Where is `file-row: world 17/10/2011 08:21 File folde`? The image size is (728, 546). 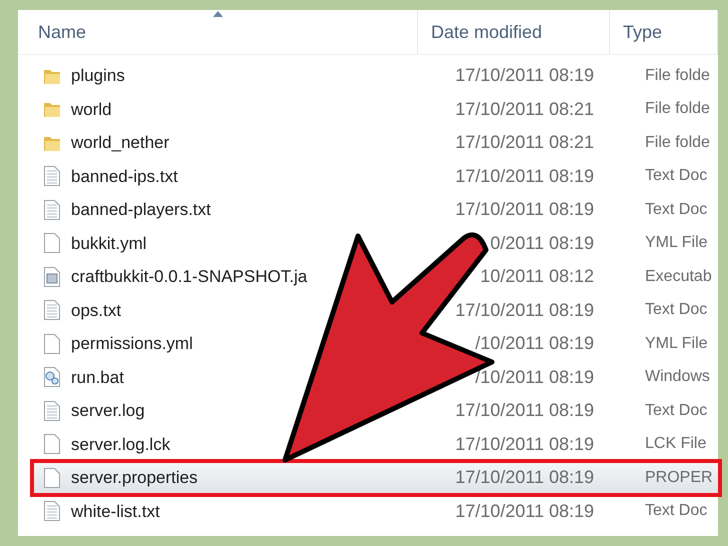
file-row: world 17/10/2011 08:21 File folde is located at coordinates (374, 109).